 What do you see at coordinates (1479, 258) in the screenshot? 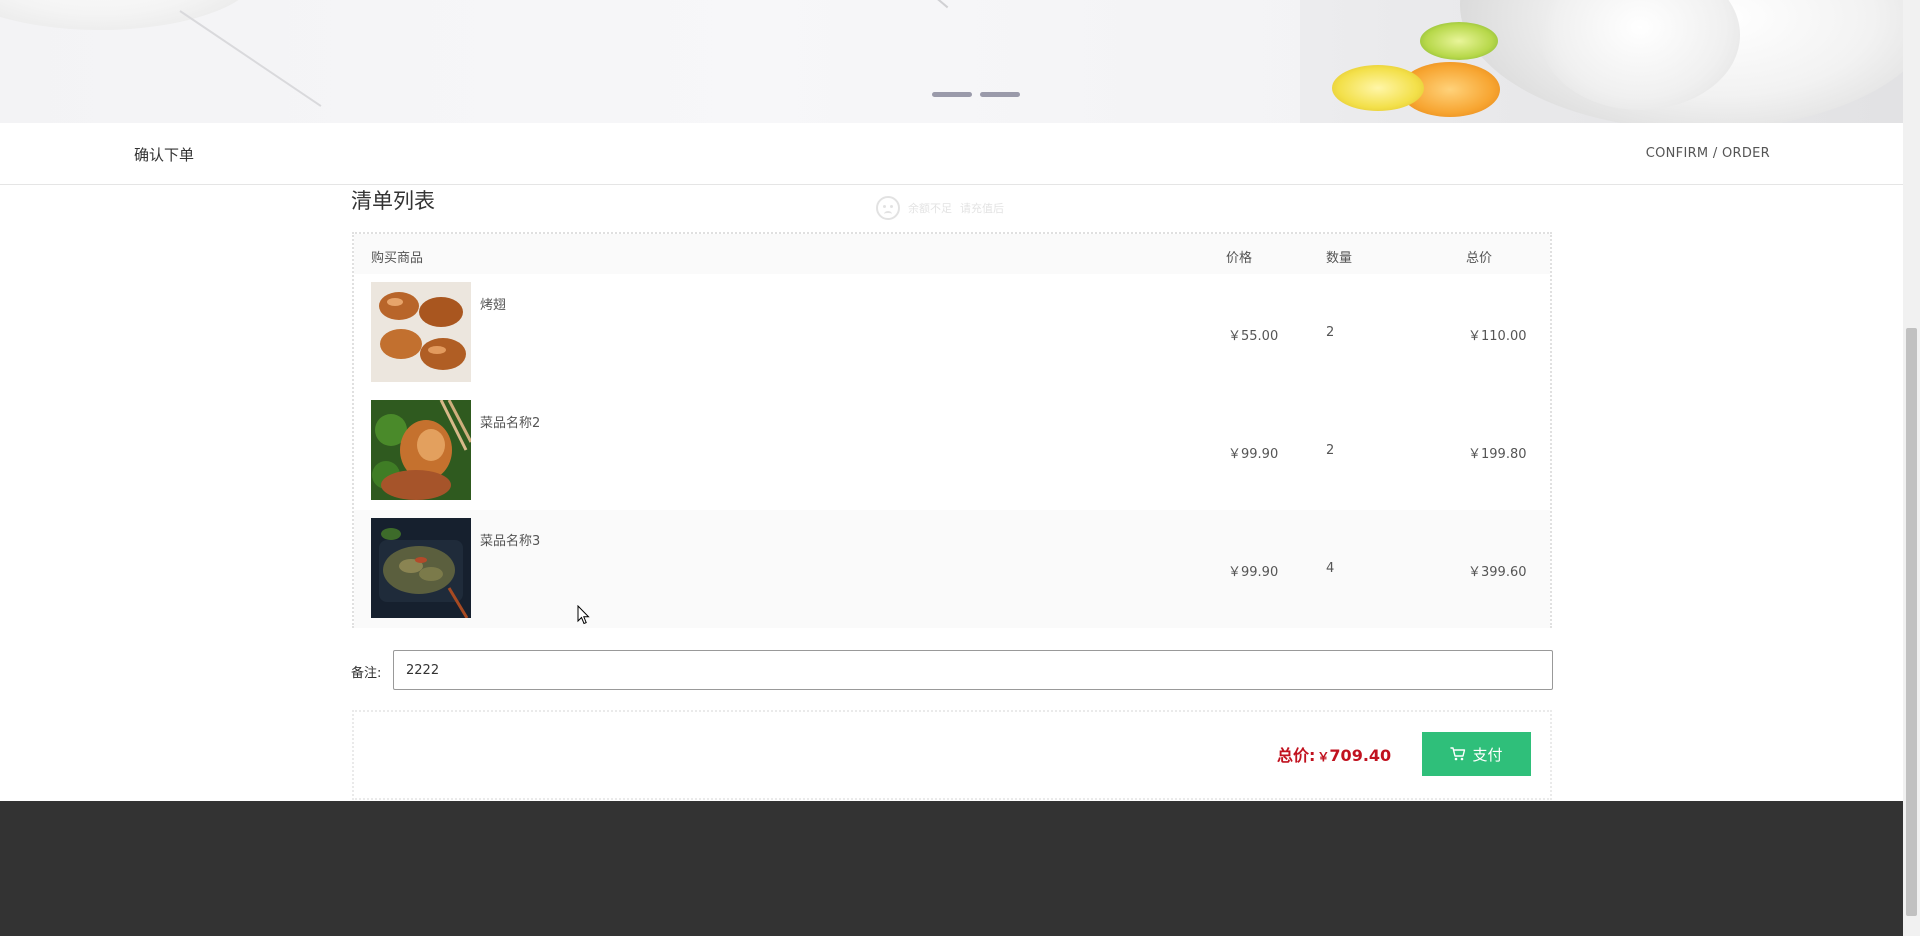
I see `column-header-total: 总价` at bounding box center [1479, 258].